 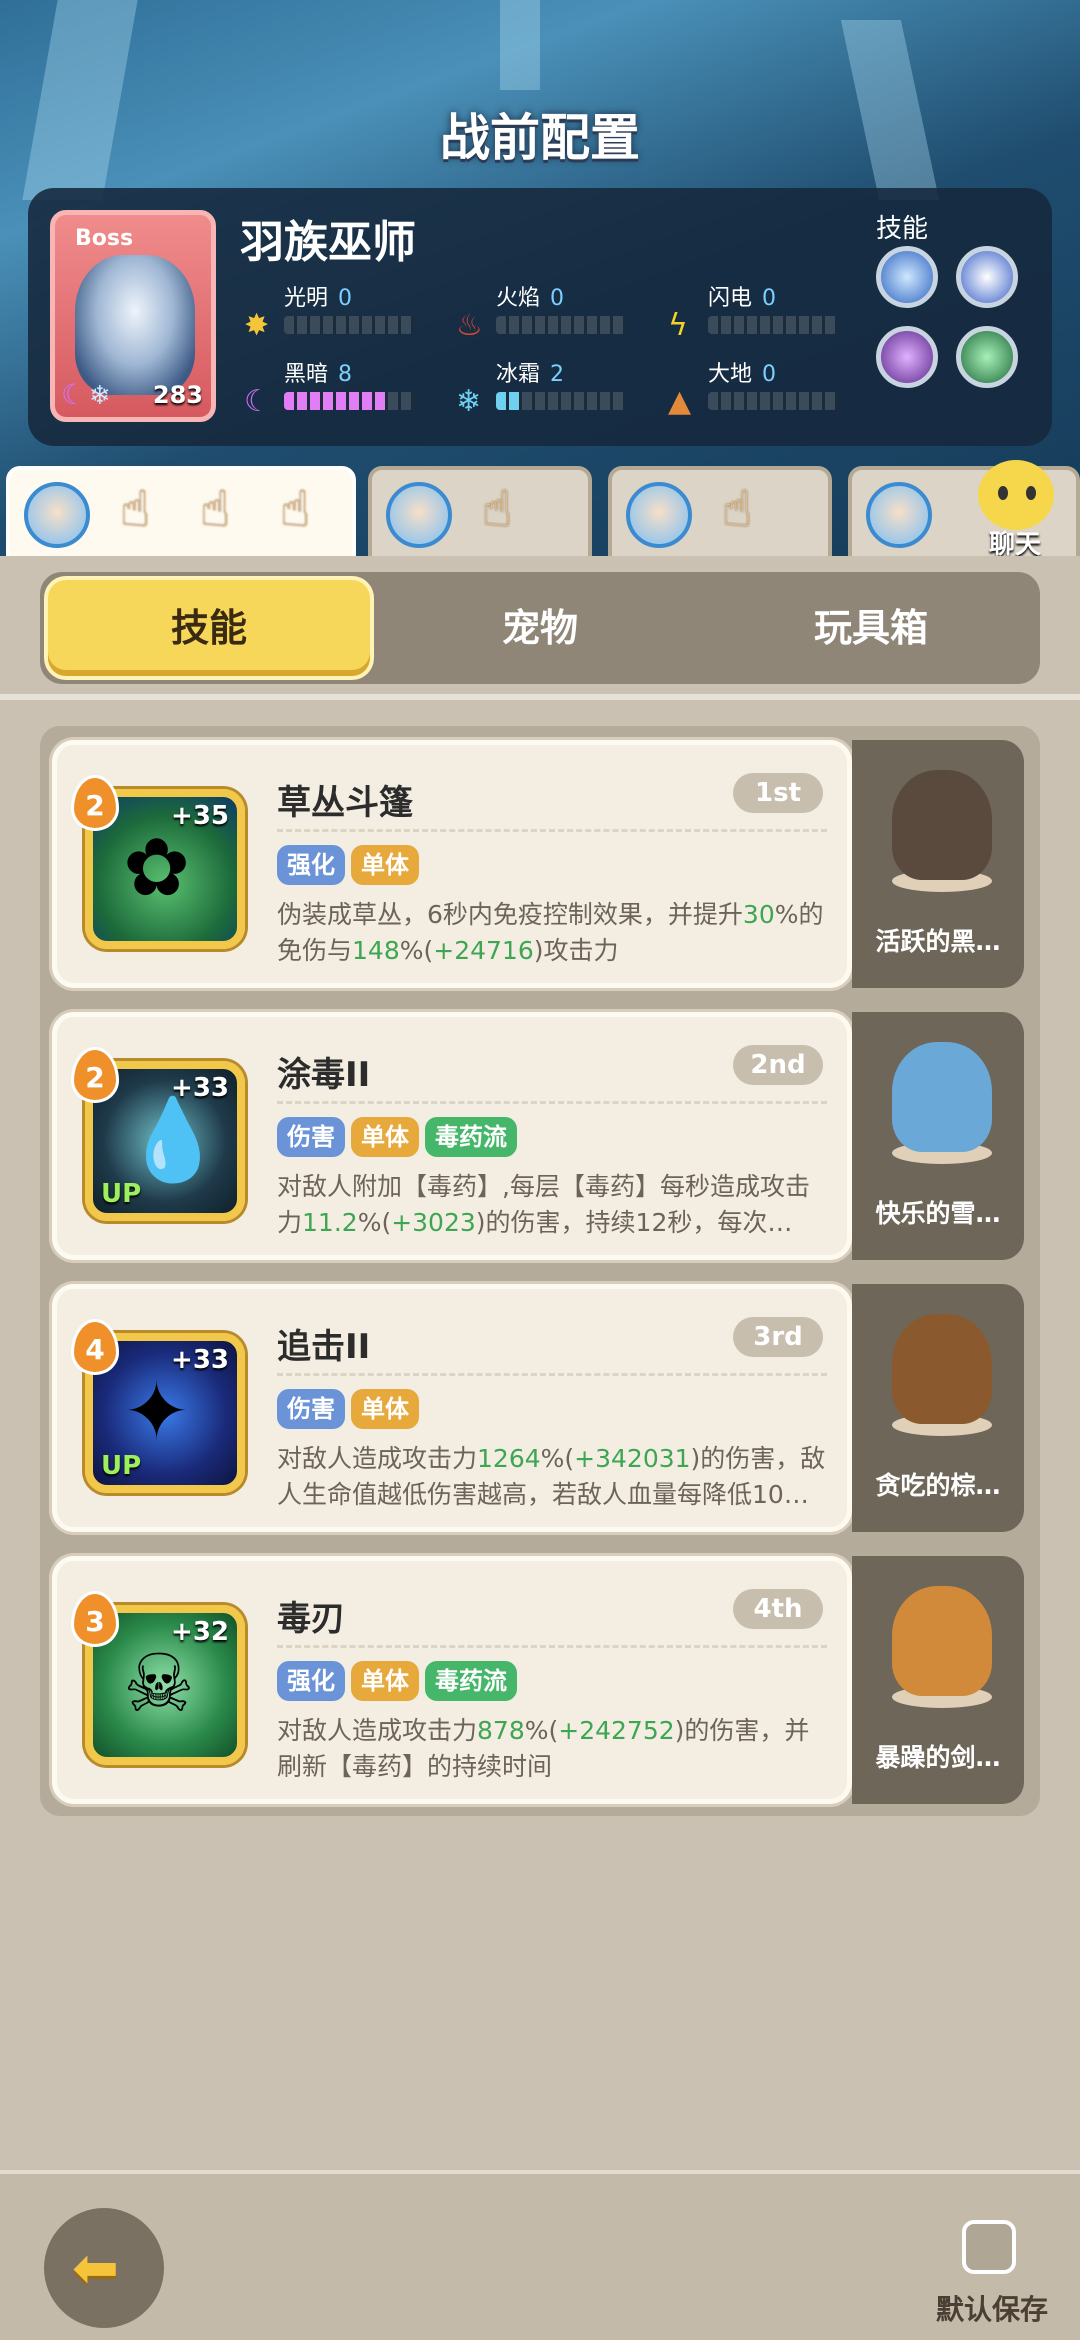 What do you see at coordinates (257, 325) in the screenshot?
I see `sun-icon: ✸` at bounding box center [257, 325].